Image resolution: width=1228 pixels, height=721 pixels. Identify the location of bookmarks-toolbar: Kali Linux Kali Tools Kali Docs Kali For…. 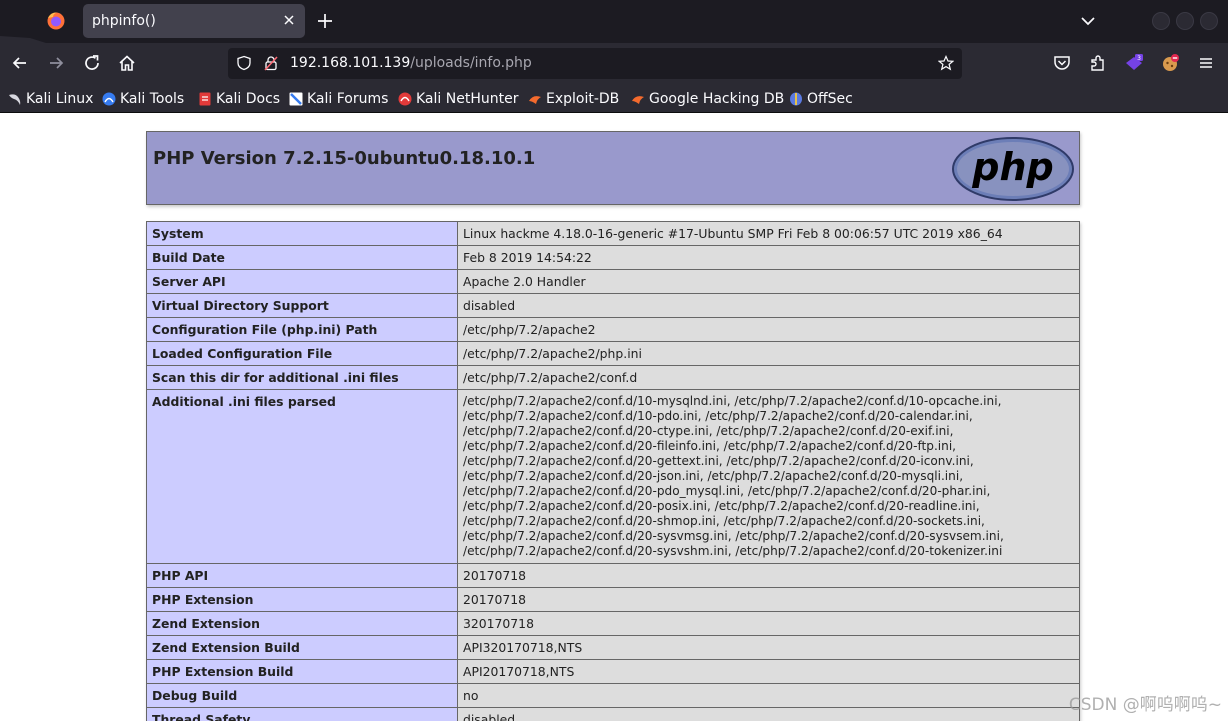
(614, 98).